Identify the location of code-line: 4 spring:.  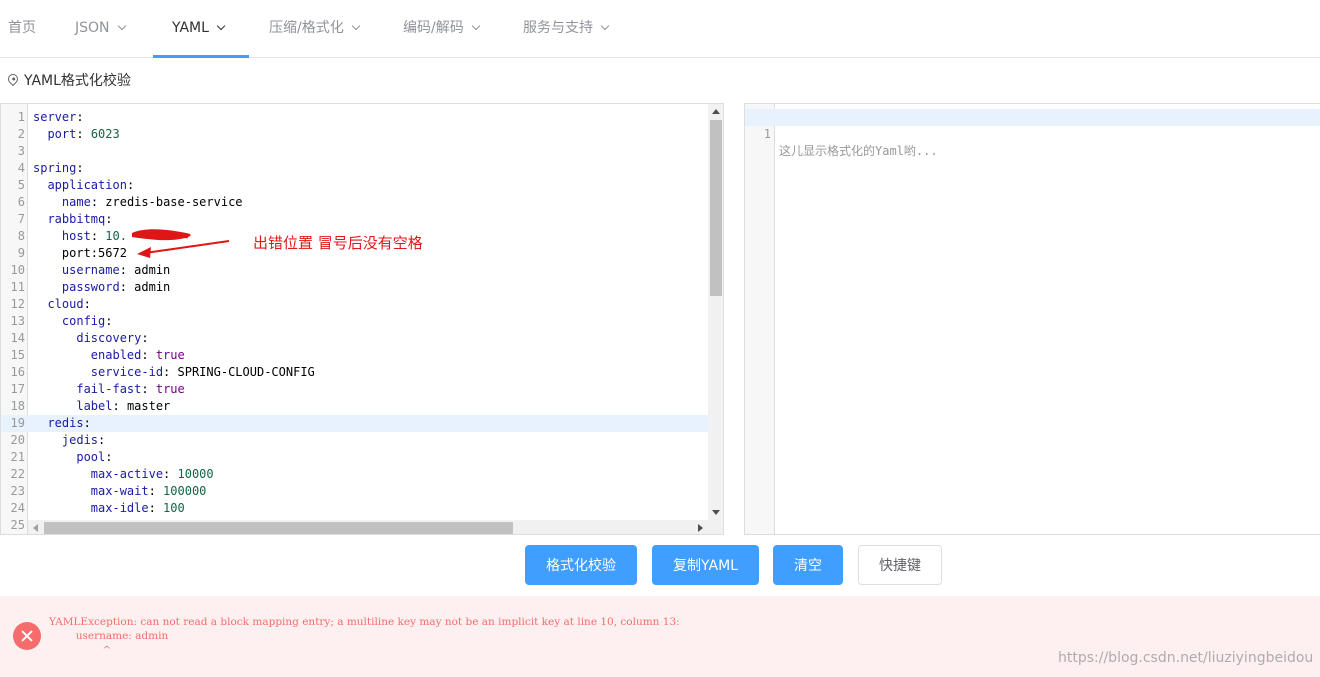
(362, 168).